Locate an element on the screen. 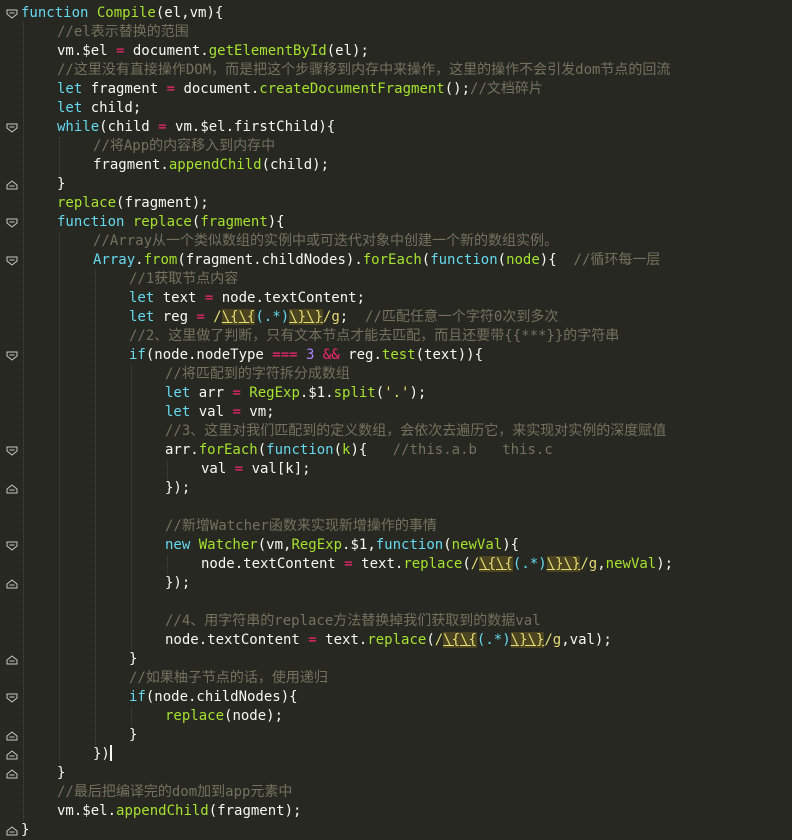 The width and height of the screenshot is (792, 840). code-token: ( is located at coordinates (262, 450).